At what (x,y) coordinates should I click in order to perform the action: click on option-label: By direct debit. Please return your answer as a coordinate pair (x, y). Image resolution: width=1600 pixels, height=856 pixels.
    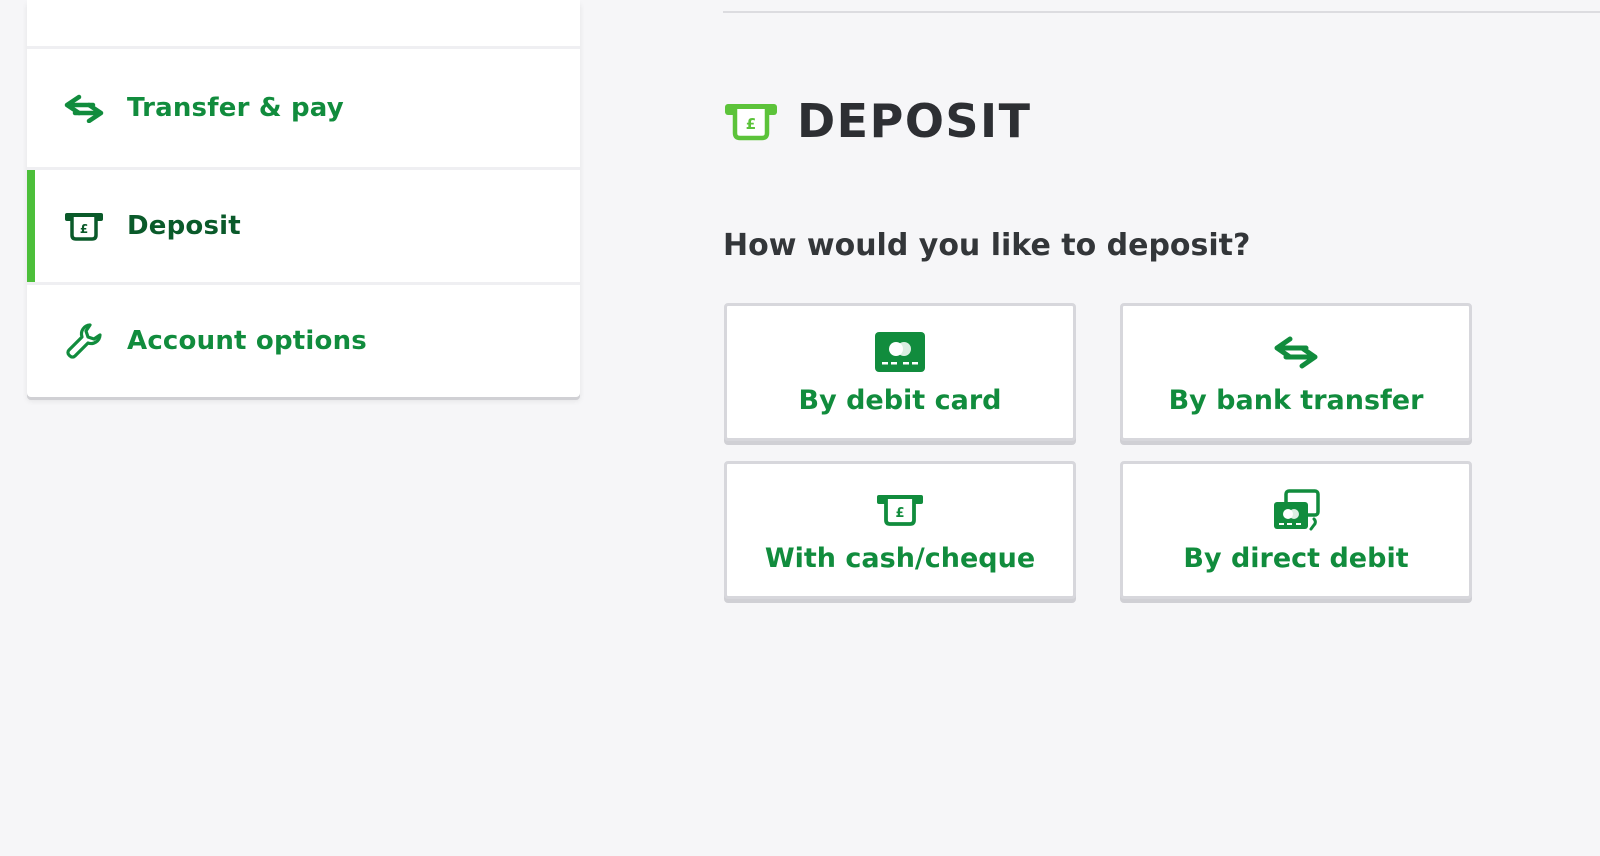
    Looking at the image, I should click on (1296, 558).